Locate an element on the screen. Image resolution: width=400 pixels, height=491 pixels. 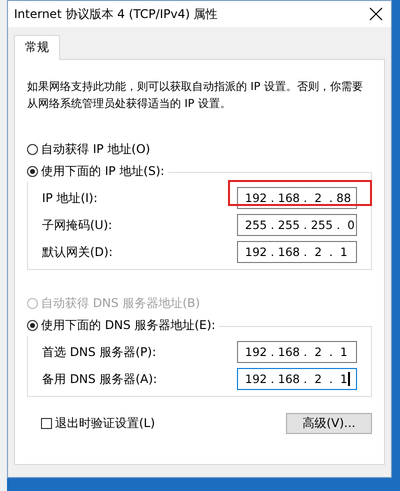
window-title: Internet 协议版本 4 (TCP/IPv4) 属性 is located at coordinates (116, 14).